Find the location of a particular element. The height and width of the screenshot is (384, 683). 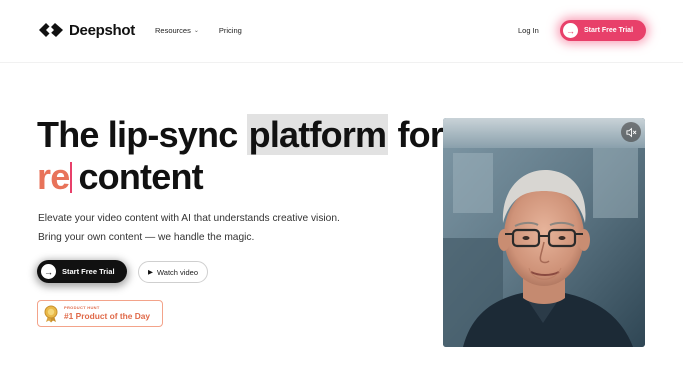

speaker-muted-icon is located at coordinates (630, 132).